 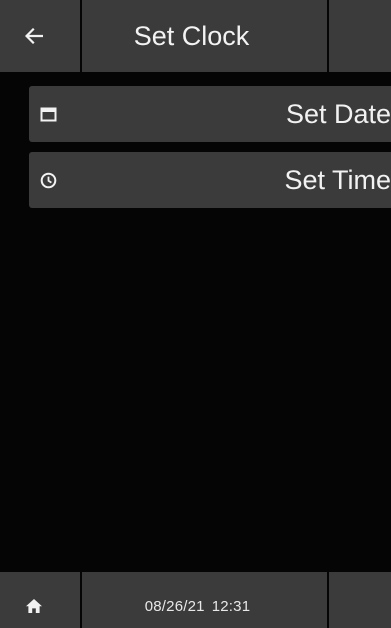 I want to click on page-title: Set Clock, so click(x=191, y=35).